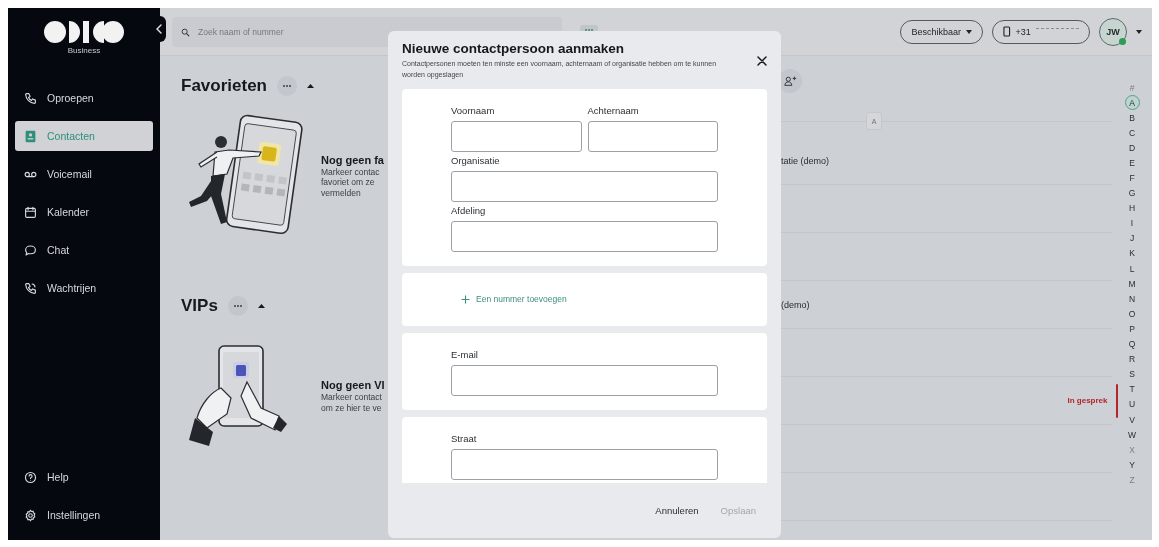  Describe the element at coordinates (199, 306) in the screenshot. I see `section-title: VIPs` at that location.